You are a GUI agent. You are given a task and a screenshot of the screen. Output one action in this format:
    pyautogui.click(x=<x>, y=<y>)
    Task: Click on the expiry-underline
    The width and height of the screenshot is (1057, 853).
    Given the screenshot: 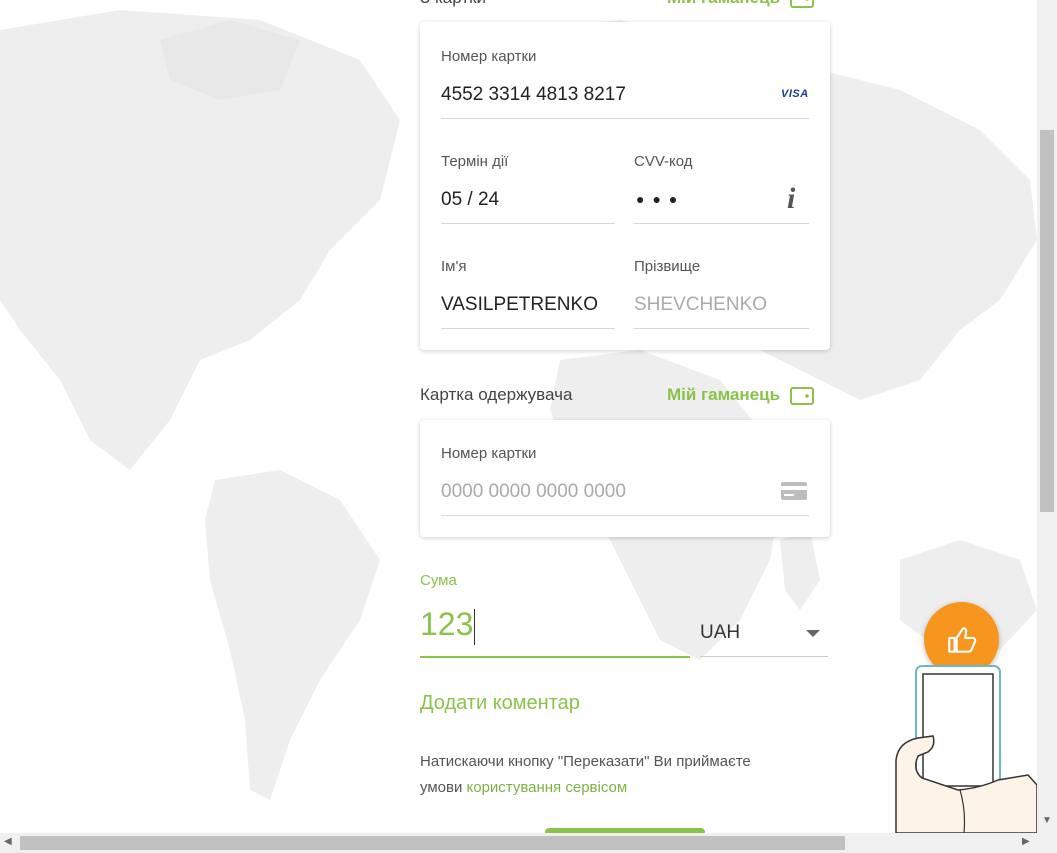 What is the action you would take?
    pyautogui.click(x=528, y=223)
    